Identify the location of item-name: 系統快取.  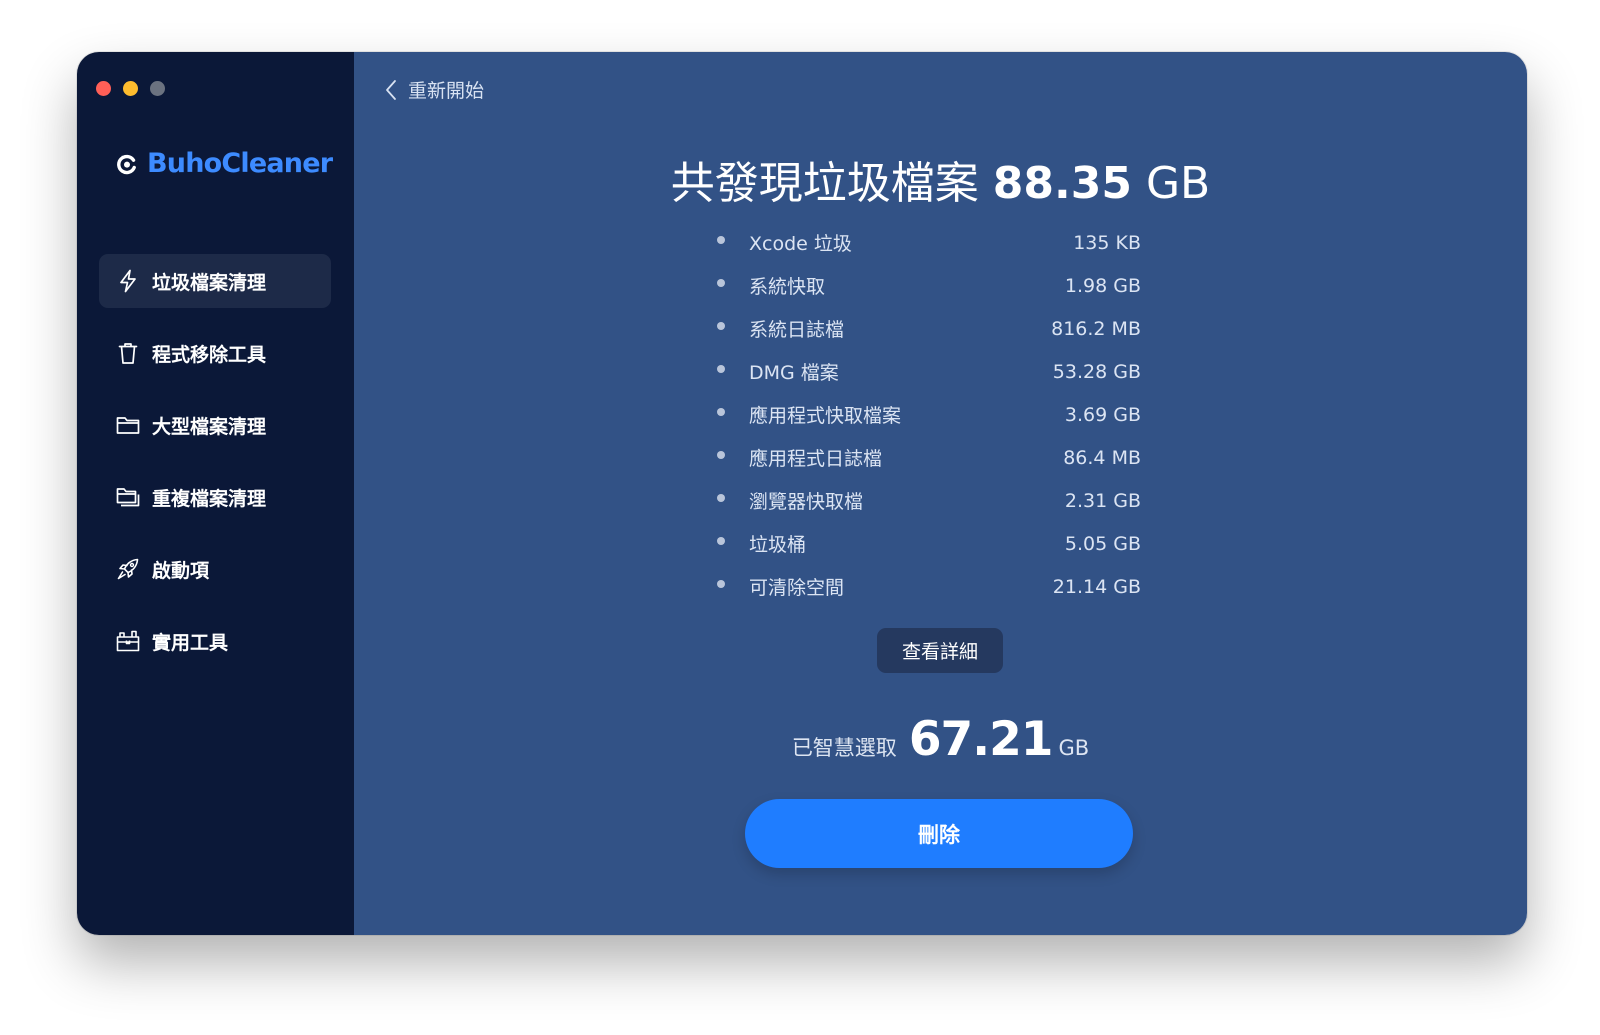
(787, 287).